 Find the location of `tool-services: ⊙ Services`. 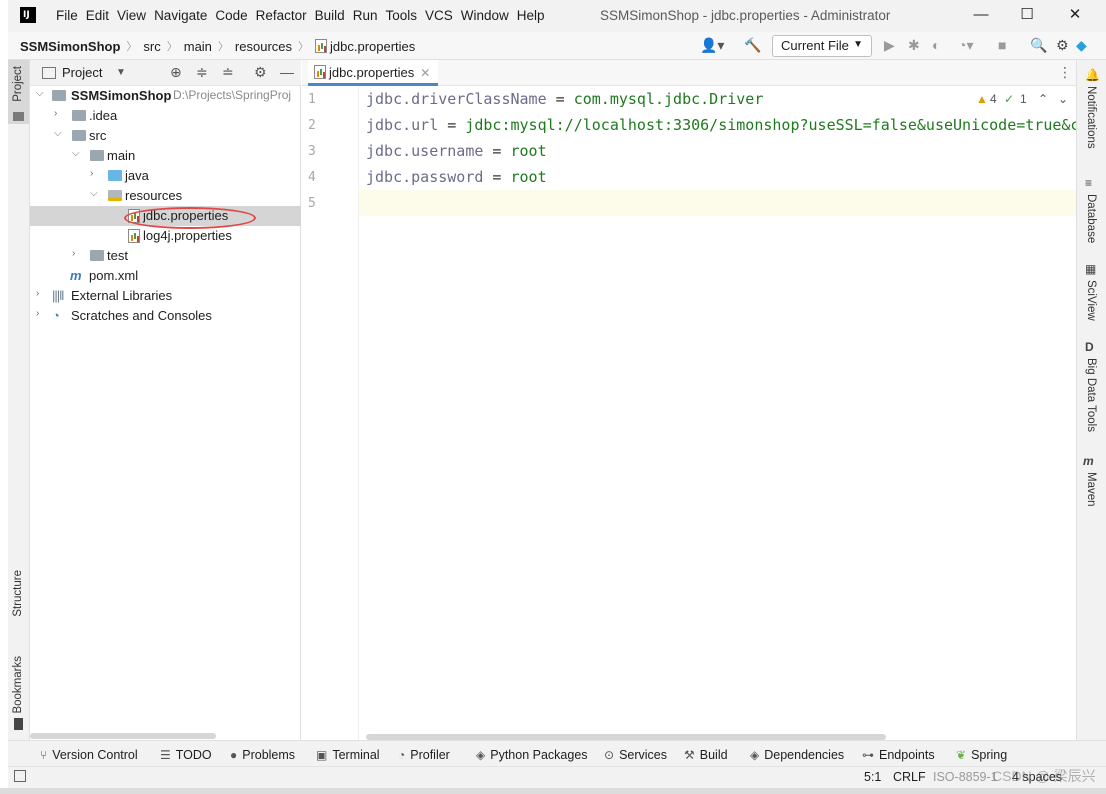

tool-services: ⊙ Services is located at coordinates (635, 755).